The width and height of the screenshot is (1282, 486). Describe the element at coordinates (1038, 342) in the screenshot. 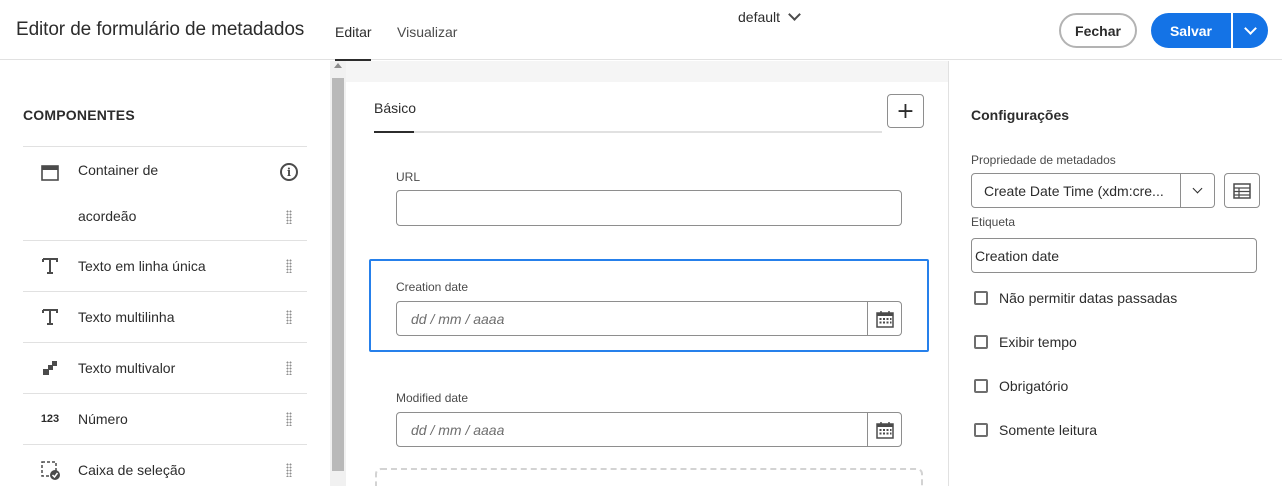

I see `checkbox-label: Exibir tempo` at that location.